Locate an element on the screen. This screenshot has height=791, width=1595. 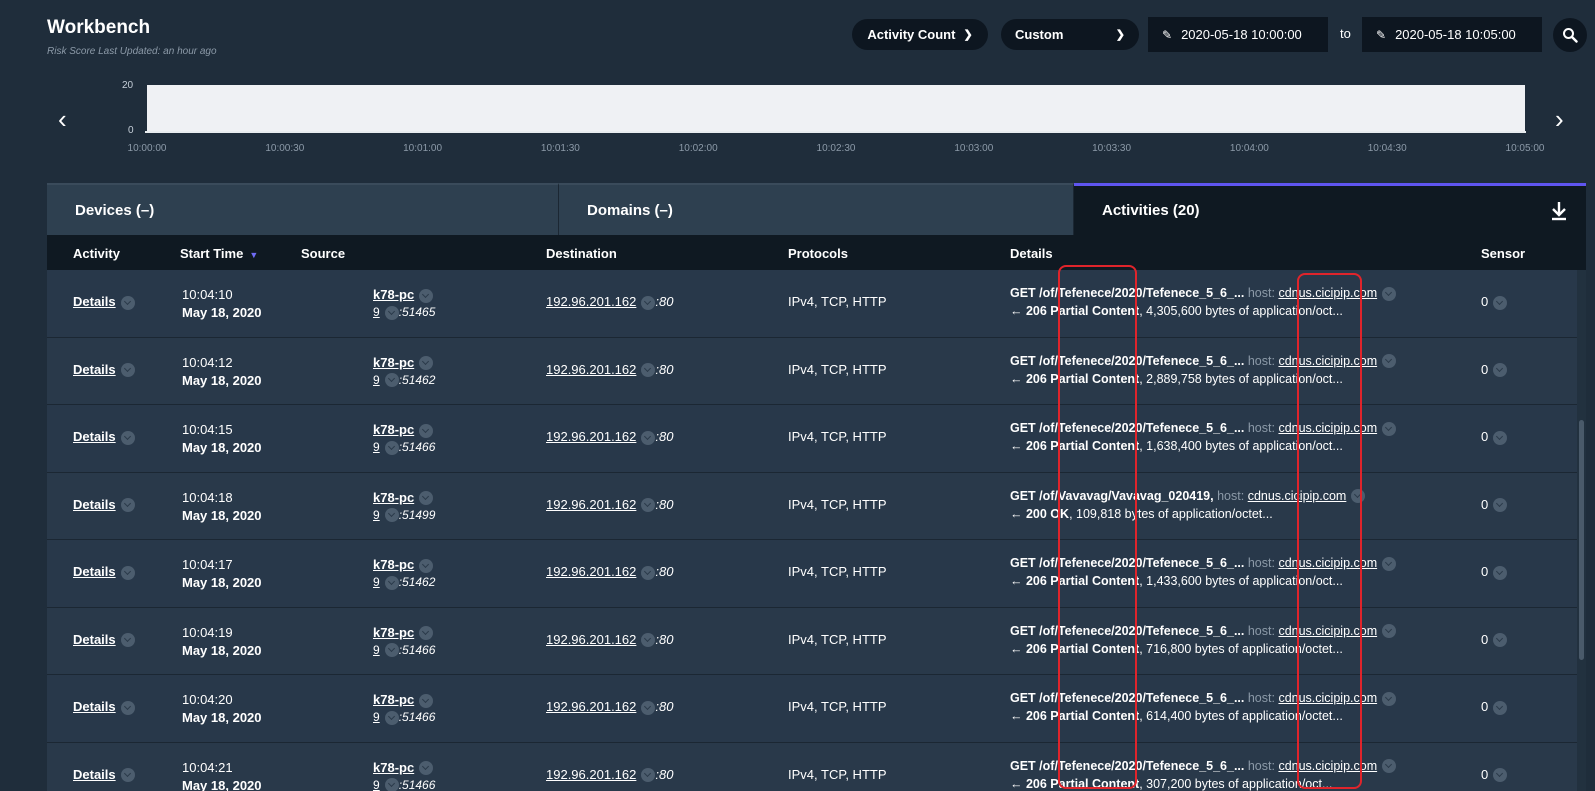
start-date-field: ✎ 2020-05-18 10:00:00 is located at coordinates (1238, 34).